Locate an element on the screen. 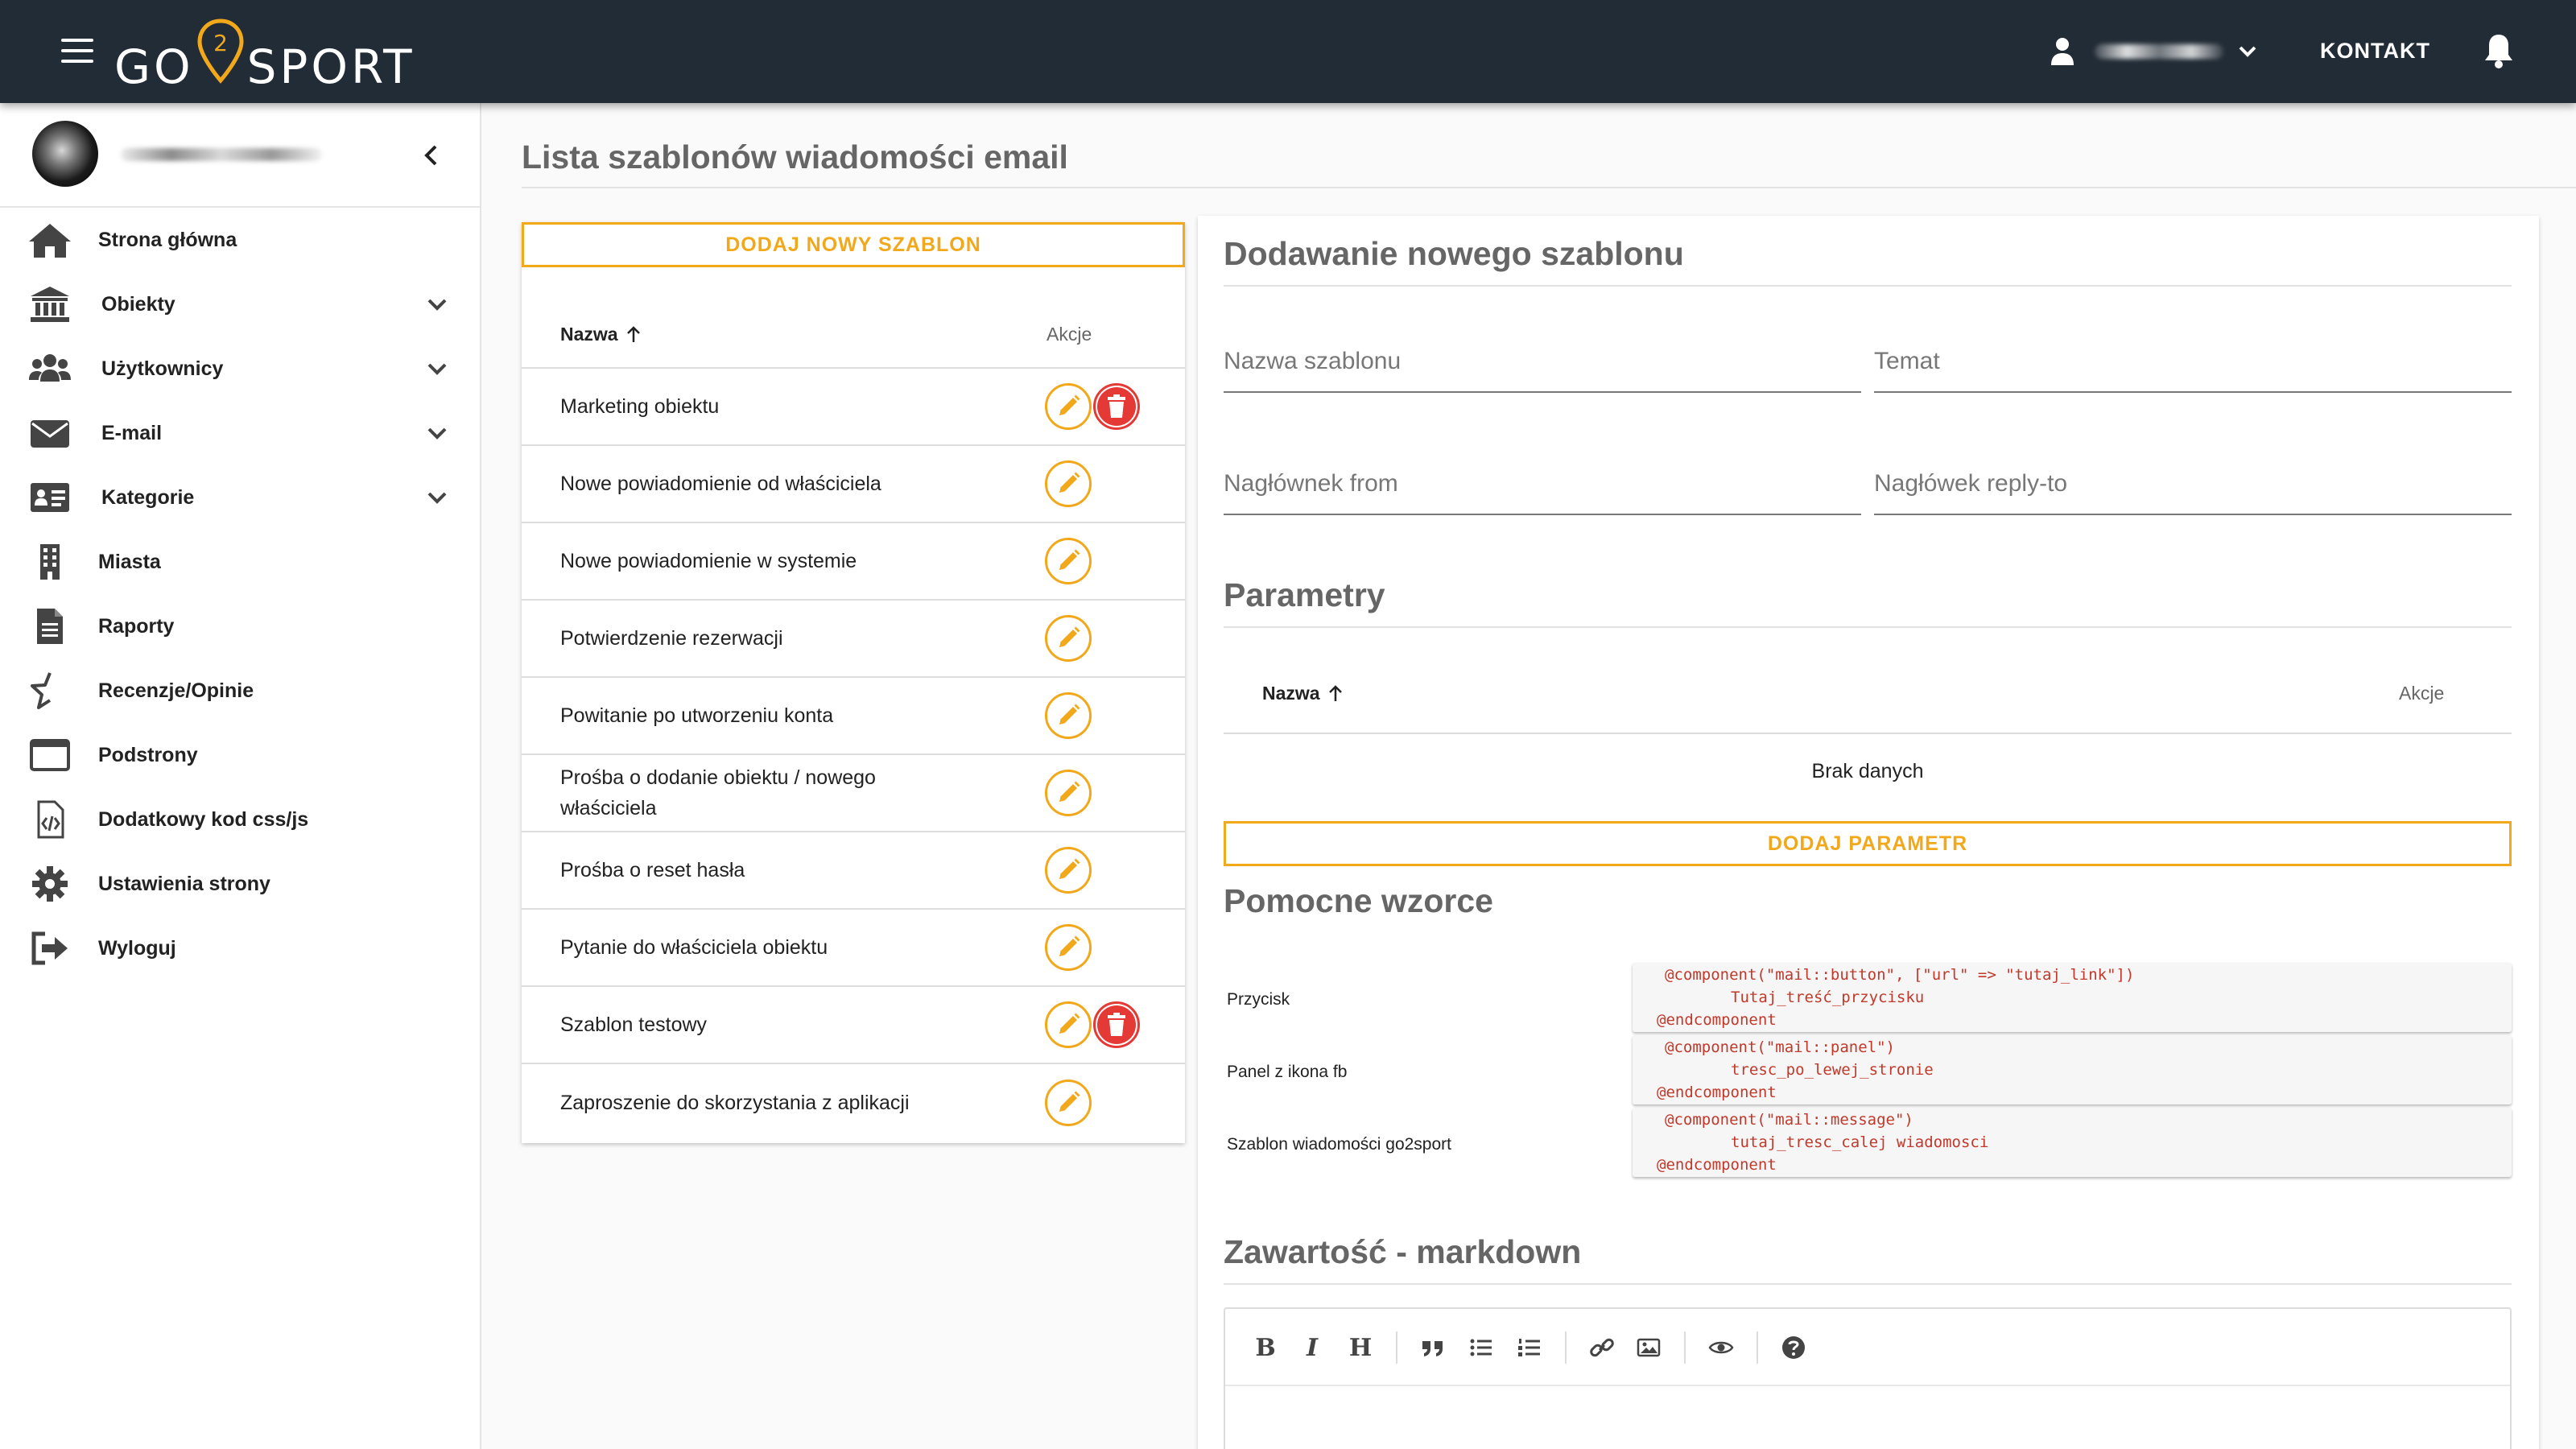  sidebar-nav: Strona główna Obiekty Użytkownicy E-mail is located at coordinates (240, 594).